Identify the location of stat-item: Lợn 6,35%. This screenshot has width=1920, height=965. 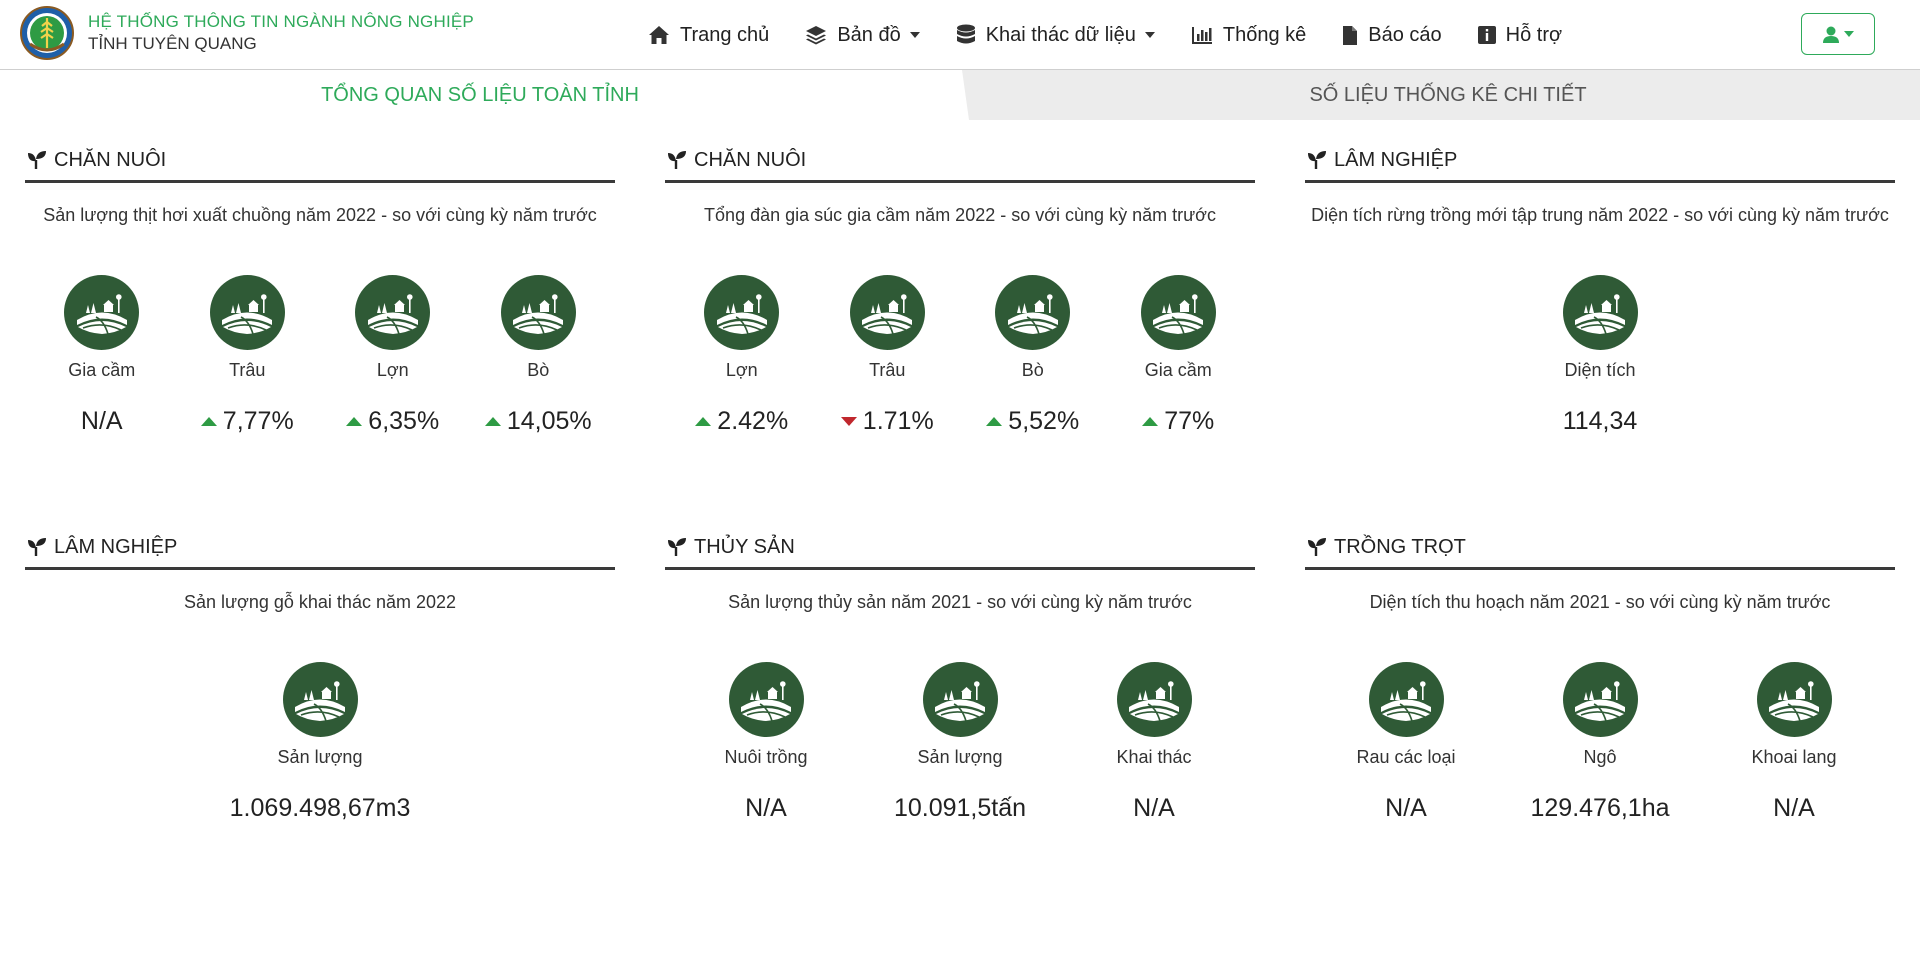
(393, 356).